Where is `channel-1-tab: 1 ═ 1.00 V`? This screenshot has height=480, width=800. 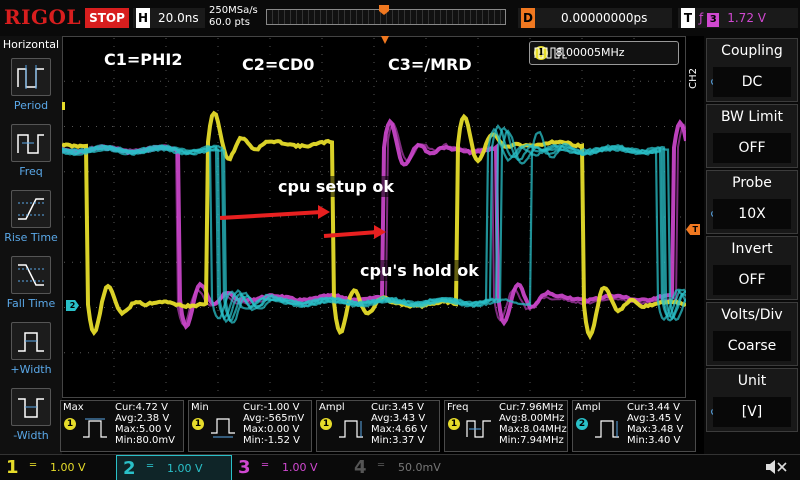
channel-1-tab: 1 ═ 1.00 V is located at coordinates (58, 467).